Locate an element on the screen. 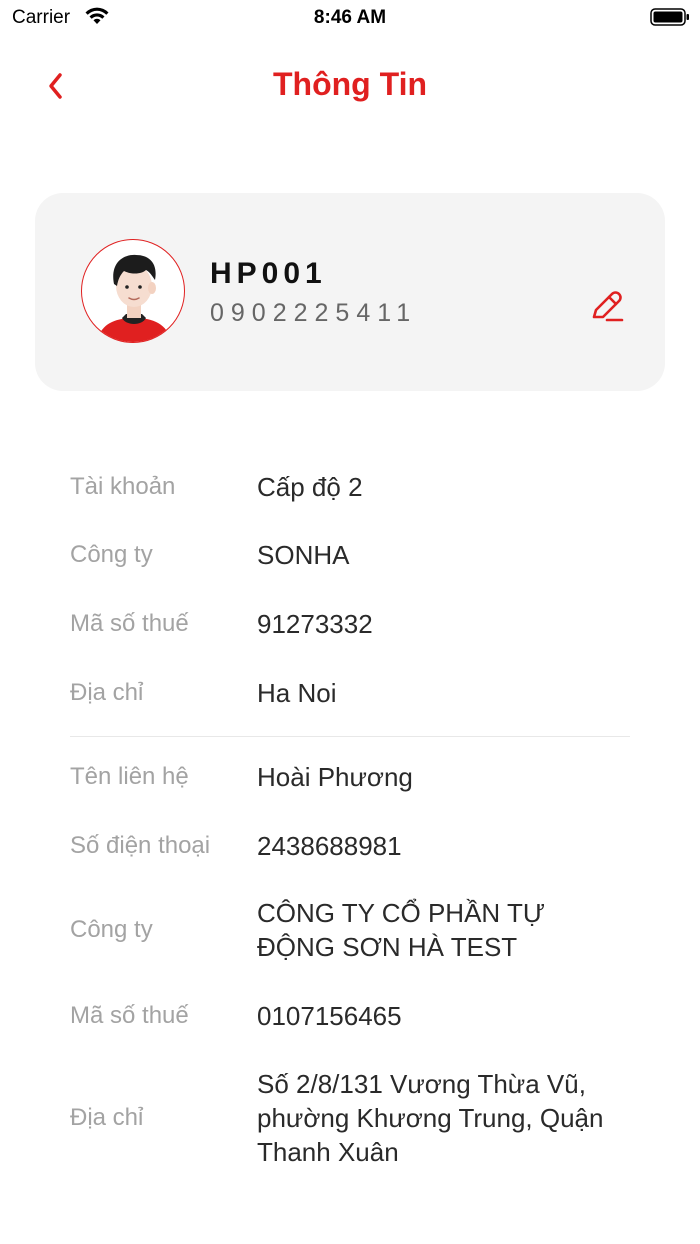 This screenshot has width=700, height=1244. info-value: SONHA is located at coordinates (303, 555).